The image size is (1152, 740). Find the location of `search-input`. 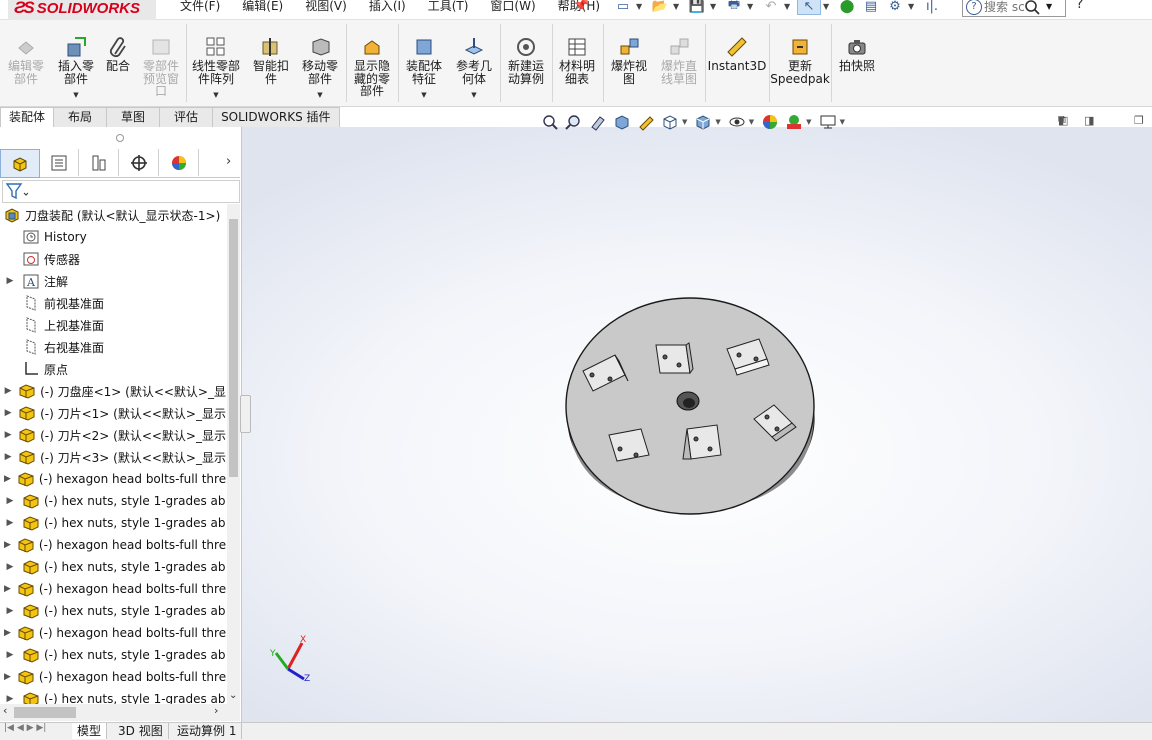

search-input is located at coordinates (1004, 7).